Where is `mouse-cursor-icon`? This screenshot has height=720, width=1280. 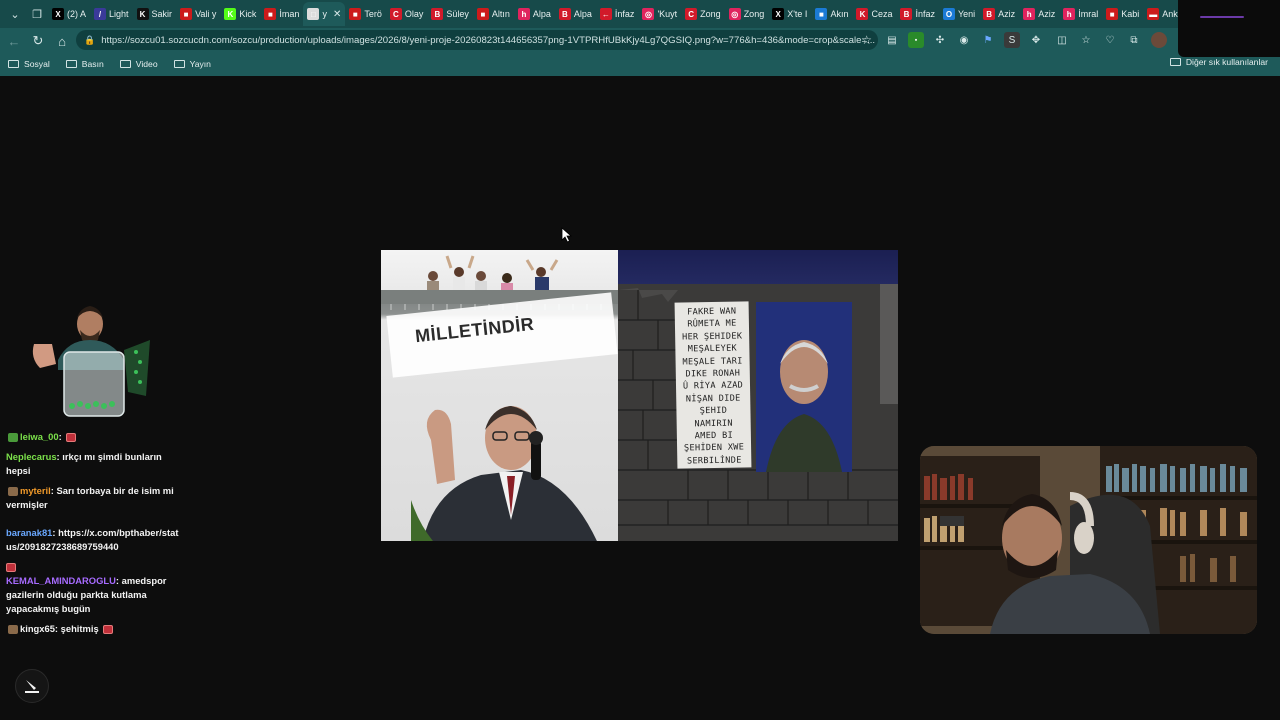 mouse-cursor-icon is located at coordinates (567, 235).